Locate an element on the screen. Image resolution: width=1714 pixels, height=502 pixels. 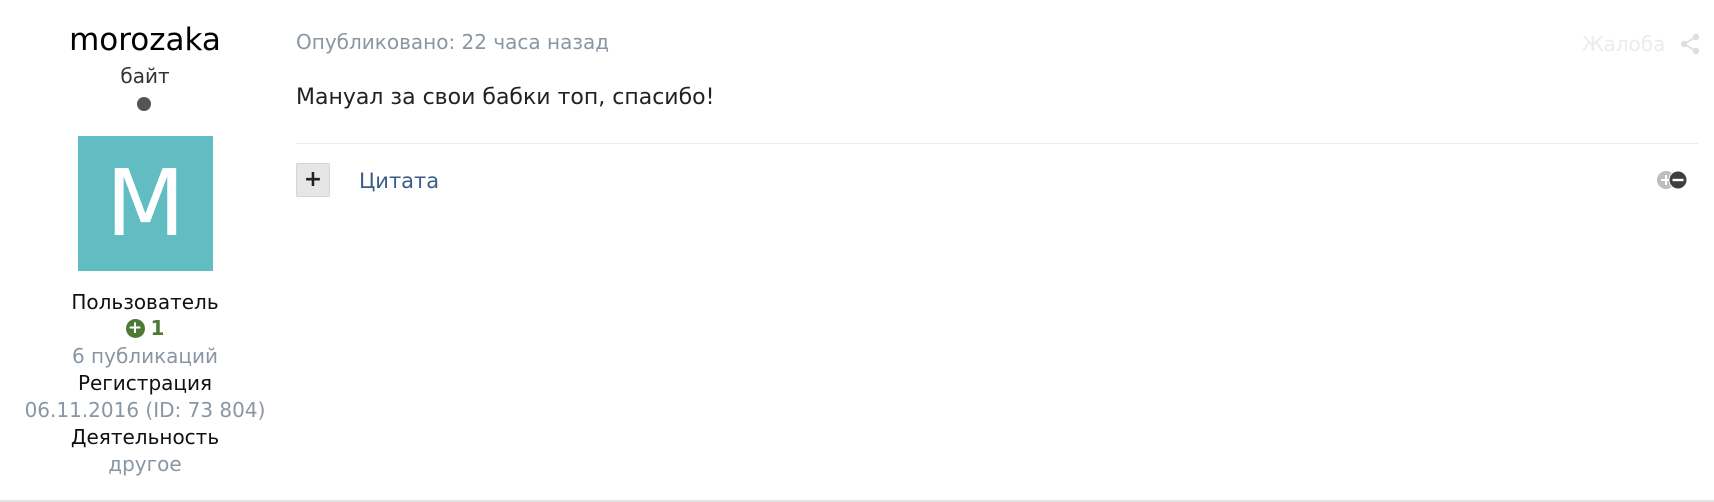
post-date: Опубликовано: 22 часа назад is located at coordinates (453, 42).